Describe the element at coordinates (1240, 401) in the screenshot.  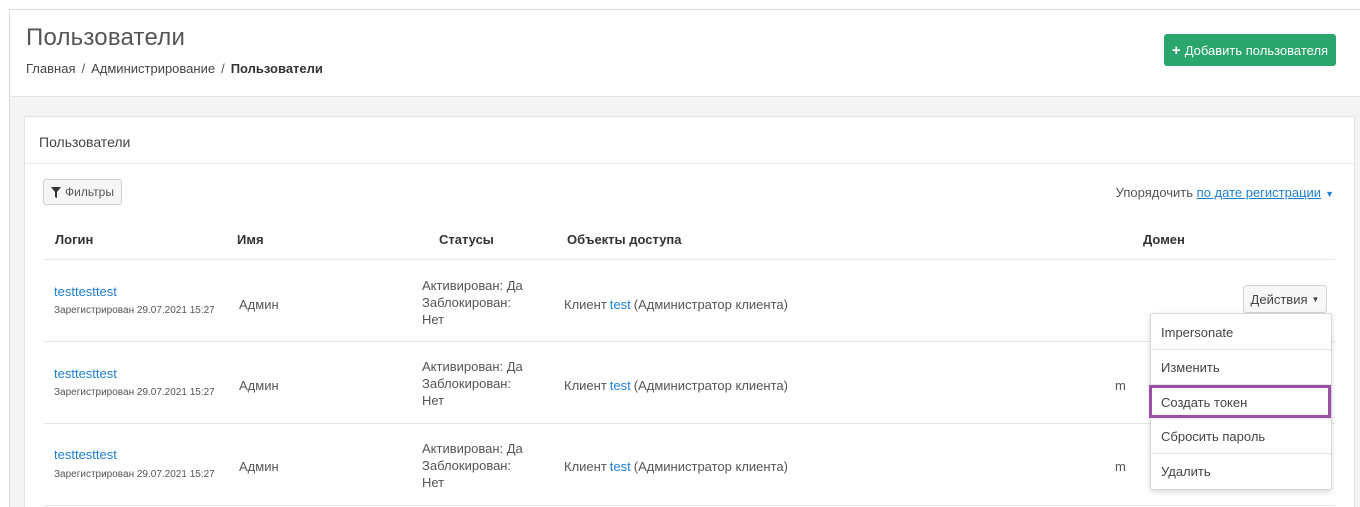
I see `highlight-frame` at that location.